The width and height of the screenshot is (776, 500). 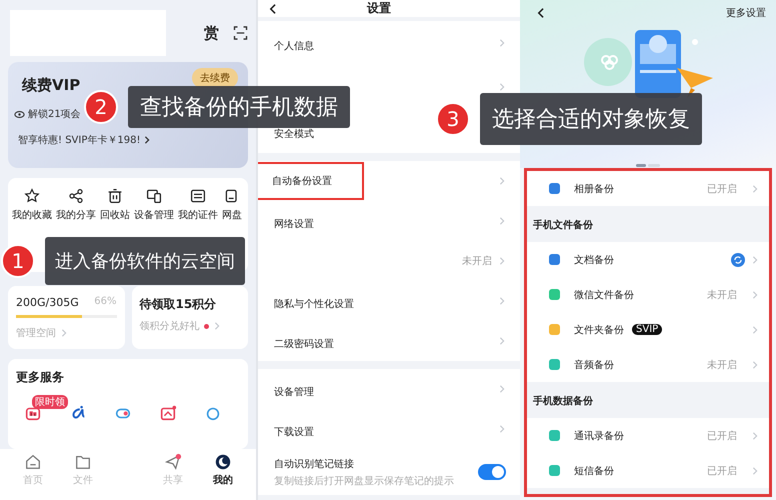 I want to click on instruction-tooltip: 查找备份的手机数据, so click(x=239, y=107).